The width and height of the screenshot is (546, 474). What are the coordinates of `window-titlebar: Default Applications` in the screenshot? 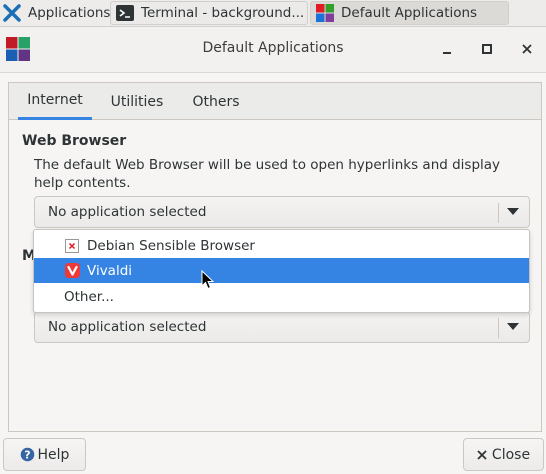 It's located at (273, 50).